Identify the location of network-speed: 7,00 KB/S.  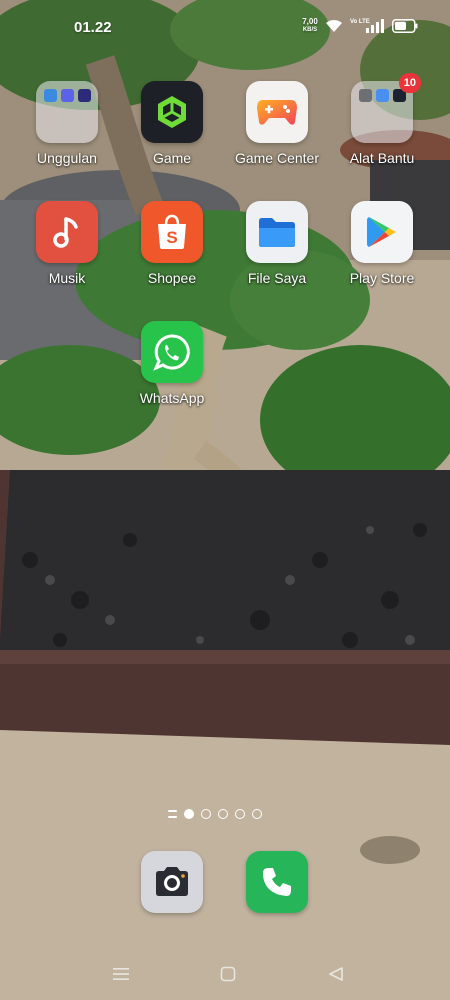
(310, 26).